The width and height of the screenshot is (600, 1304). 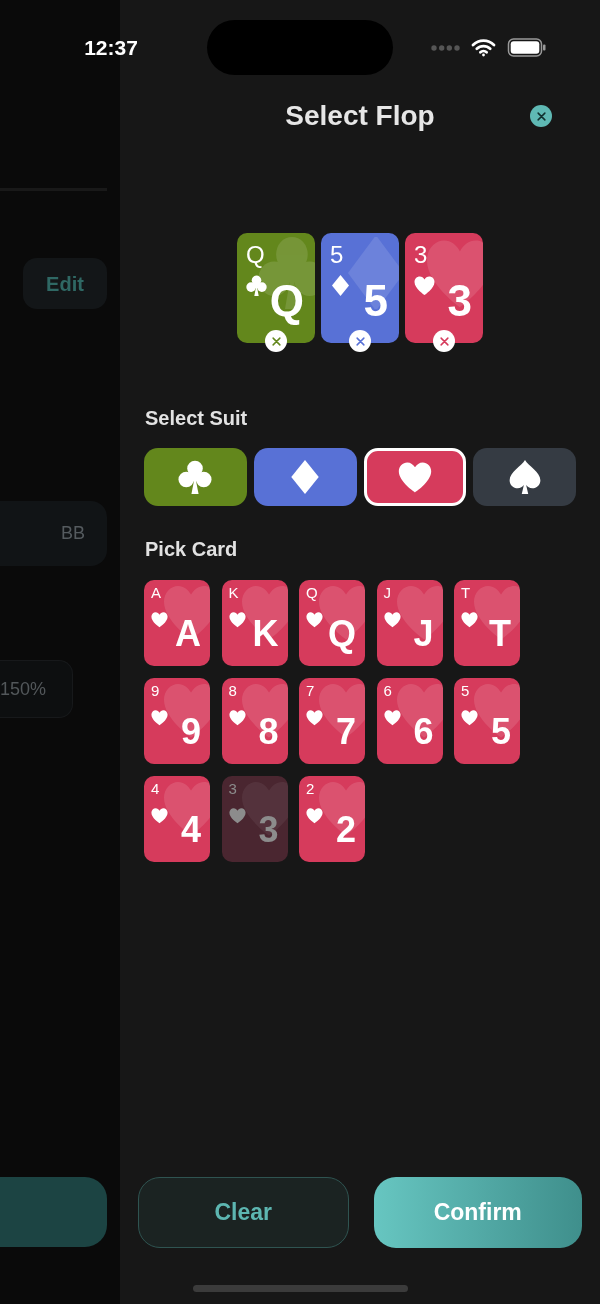 What do you see at coordinates (487, 623) in the screenshot?
I see `playing-card: T T` at bounding box center [487, 623].